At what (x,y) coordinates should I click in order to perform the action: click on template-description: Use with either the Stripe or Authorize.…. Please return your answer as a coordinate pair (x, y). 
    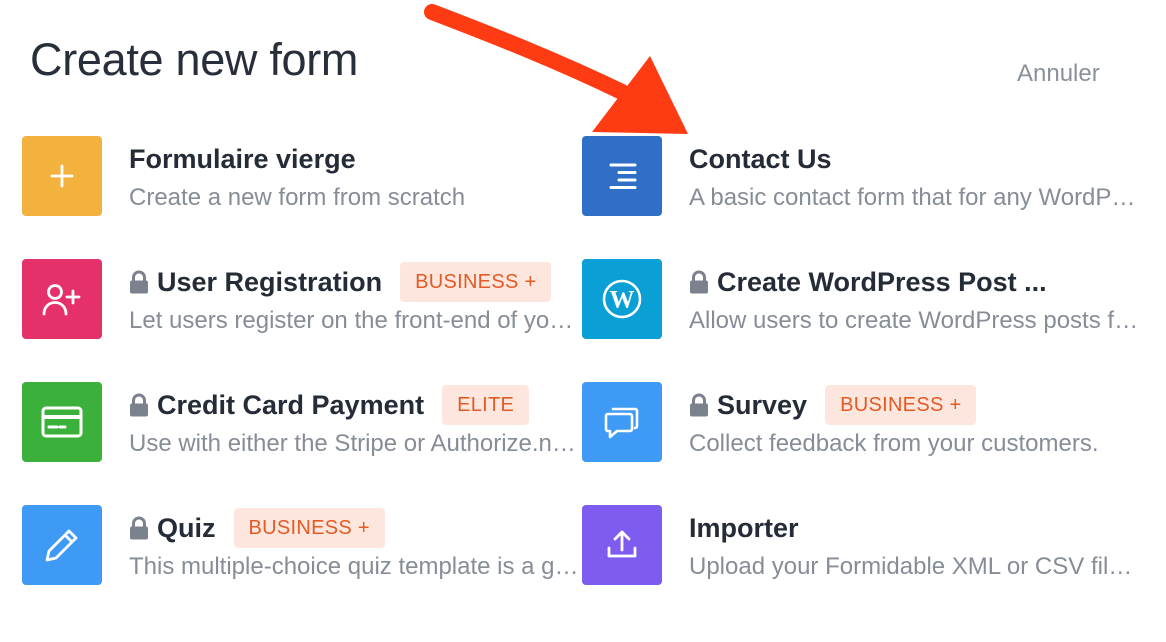
    Looking at the image, I should click on (354, 443).